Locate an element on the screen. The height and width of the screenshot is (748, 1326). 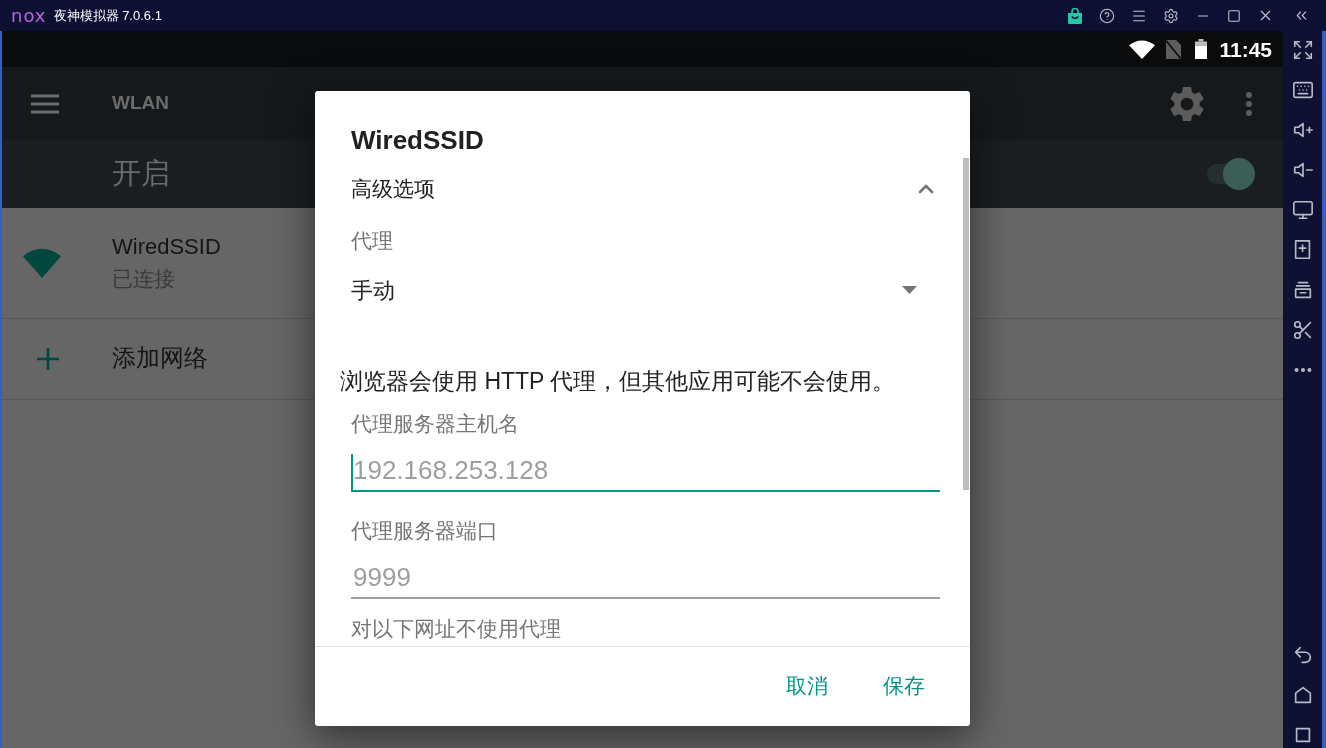
field-label: 代理 is located at coordinates (372, 240).